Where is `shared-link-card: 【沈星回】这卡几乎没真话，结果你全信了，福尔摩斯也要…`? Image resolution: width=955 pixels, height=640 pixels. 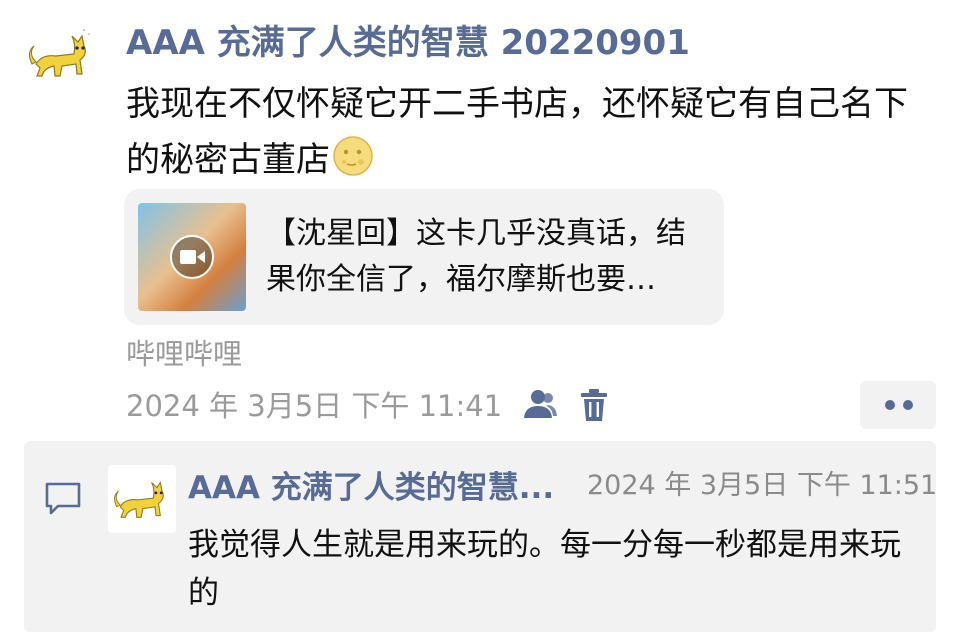 shared-link-card: 【沈星回】这卡几乎没真话，结果你全信了，福尔摩斯也要… is located at coordinates (424, 257).